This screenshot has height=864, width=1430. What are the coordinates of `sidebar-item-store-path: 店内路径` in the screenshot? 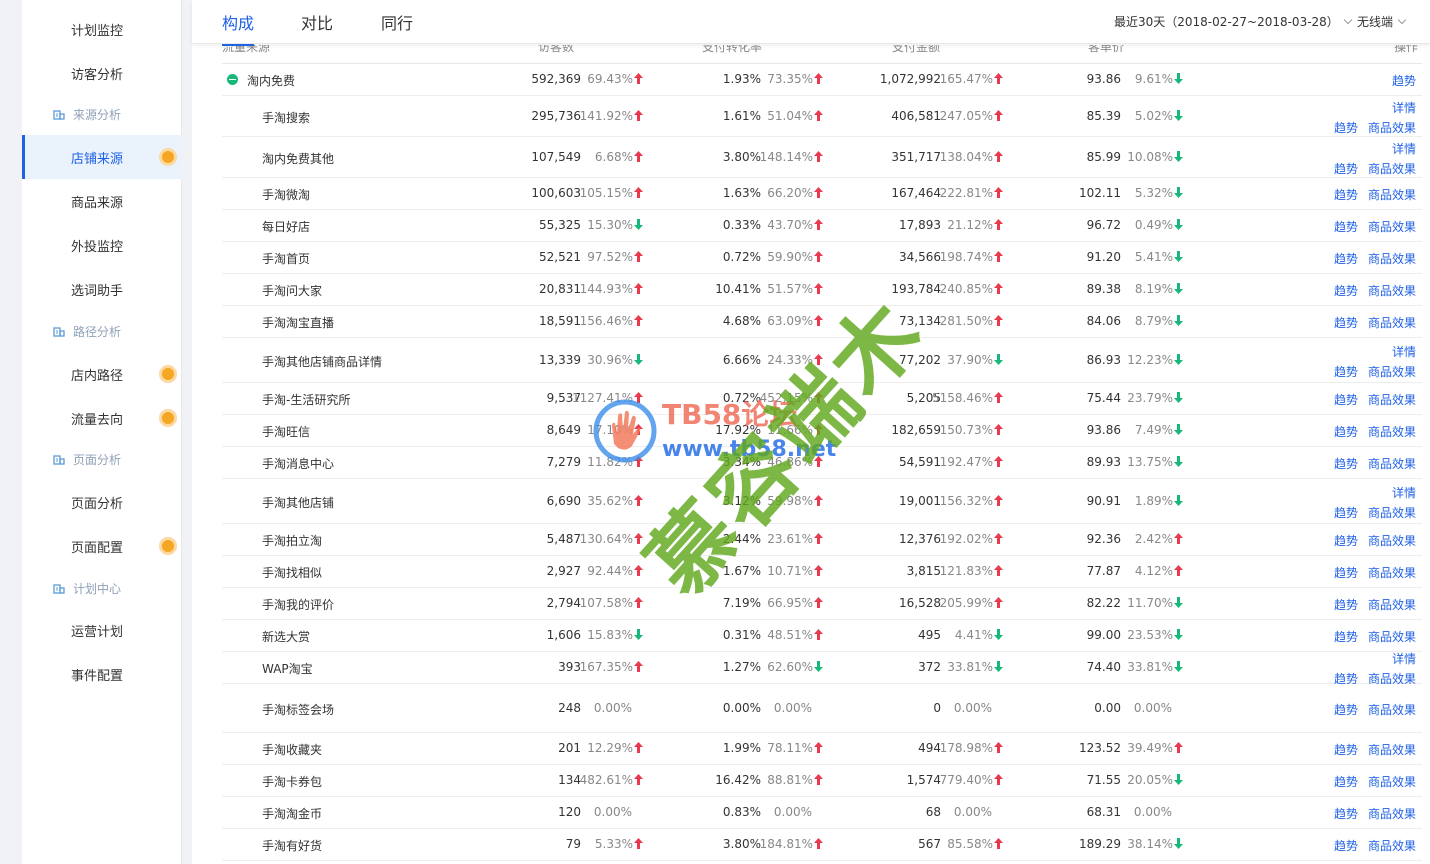 It's located at (102, 374).